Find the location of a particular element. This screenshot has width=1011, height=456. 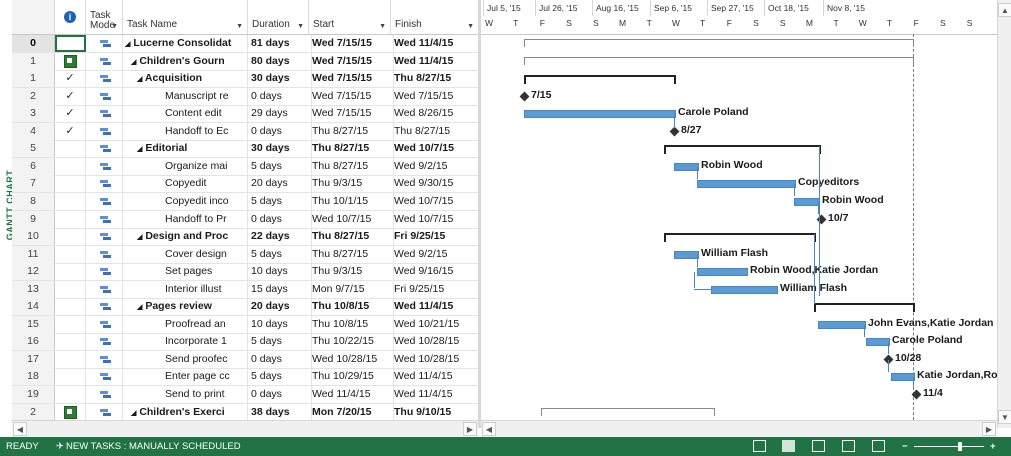

table-row: 12 Set pages 10 days Thu 9/3/15 Wed 9/16/15 is located at coordinates (247, 272).